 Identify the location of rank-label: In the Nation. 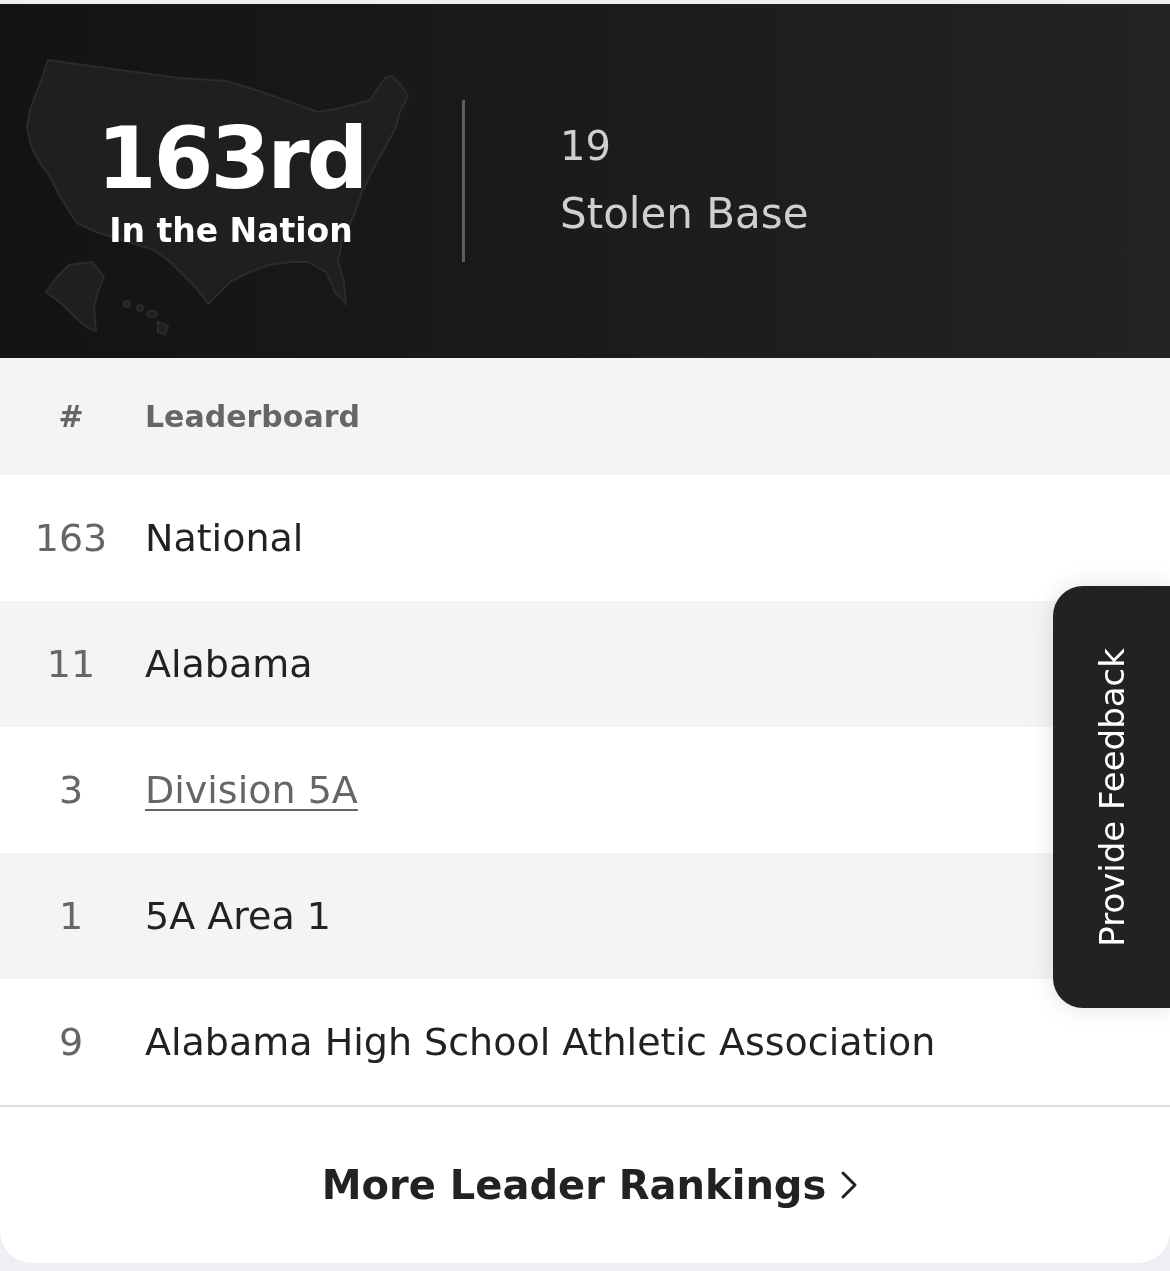
(231, 231).